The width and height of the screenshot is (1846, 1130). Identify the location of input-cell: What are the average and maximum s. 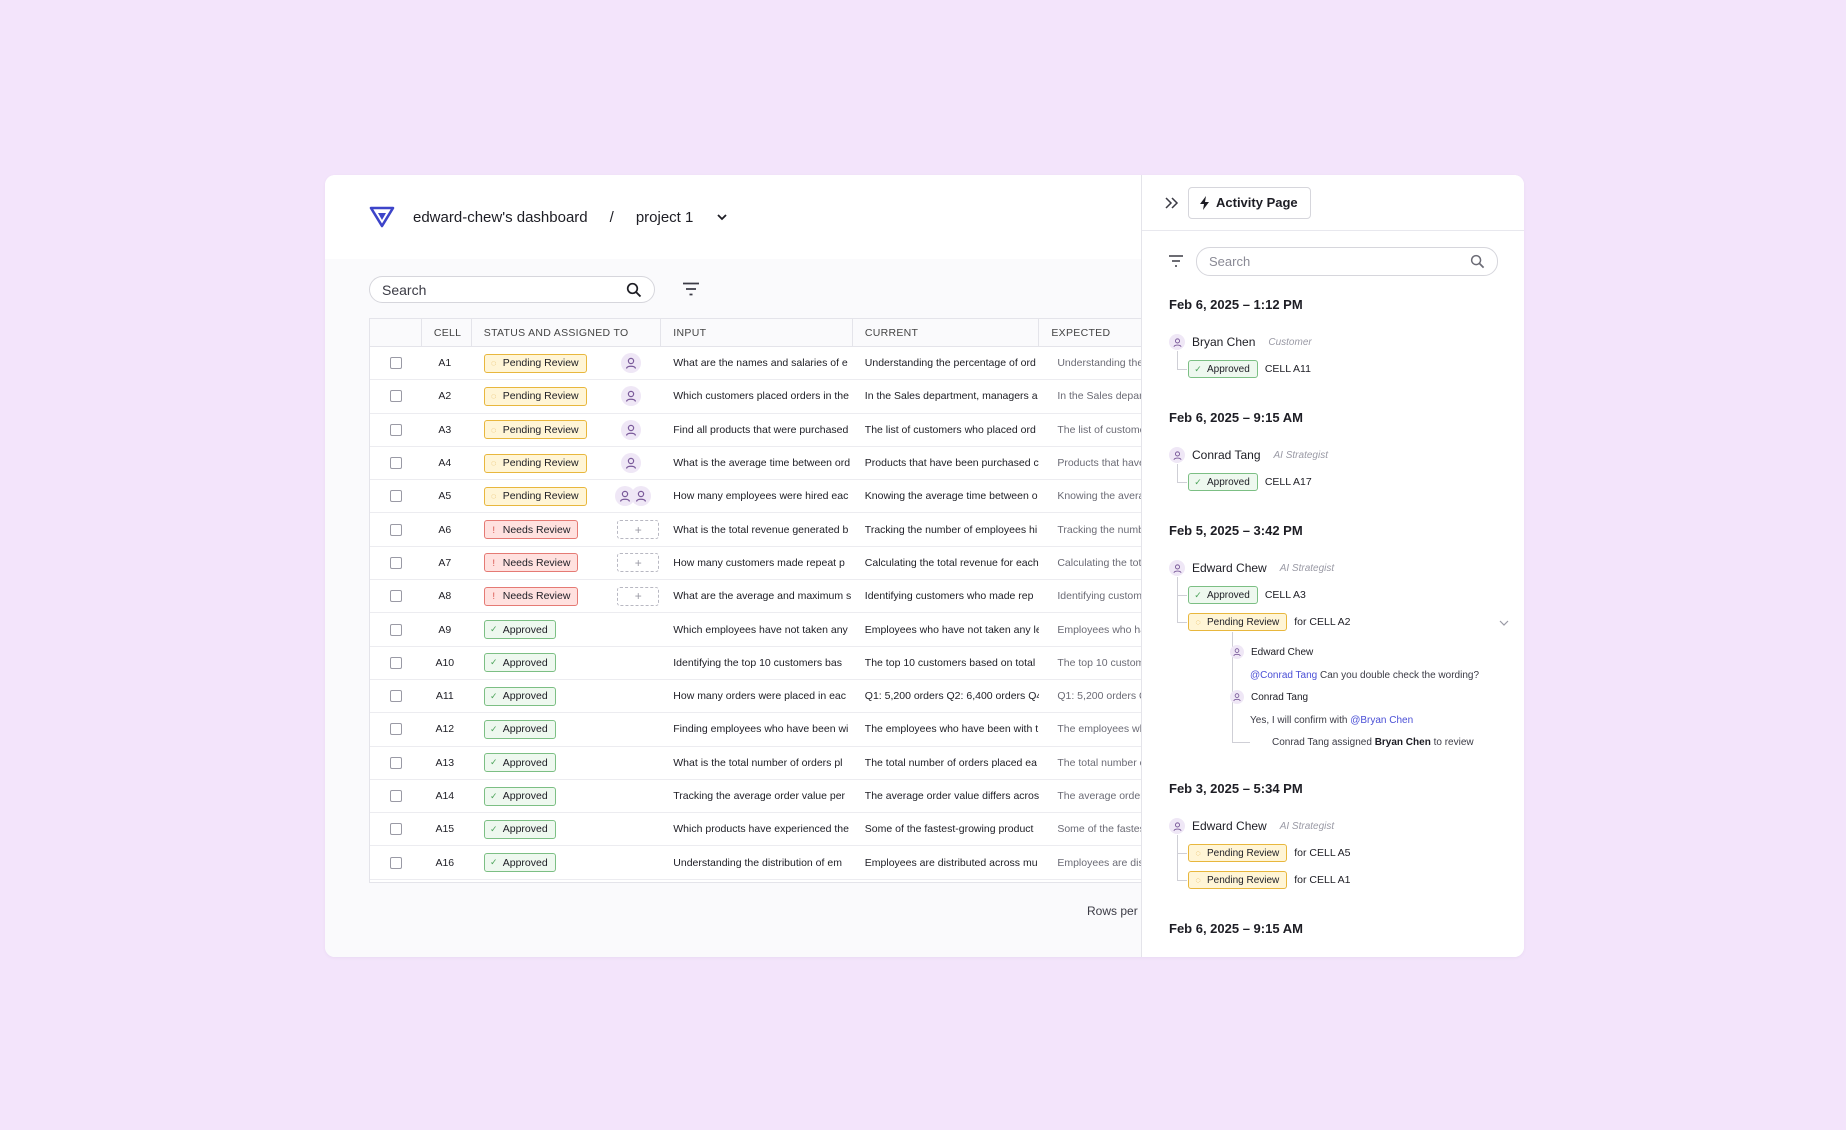
(757, 596).